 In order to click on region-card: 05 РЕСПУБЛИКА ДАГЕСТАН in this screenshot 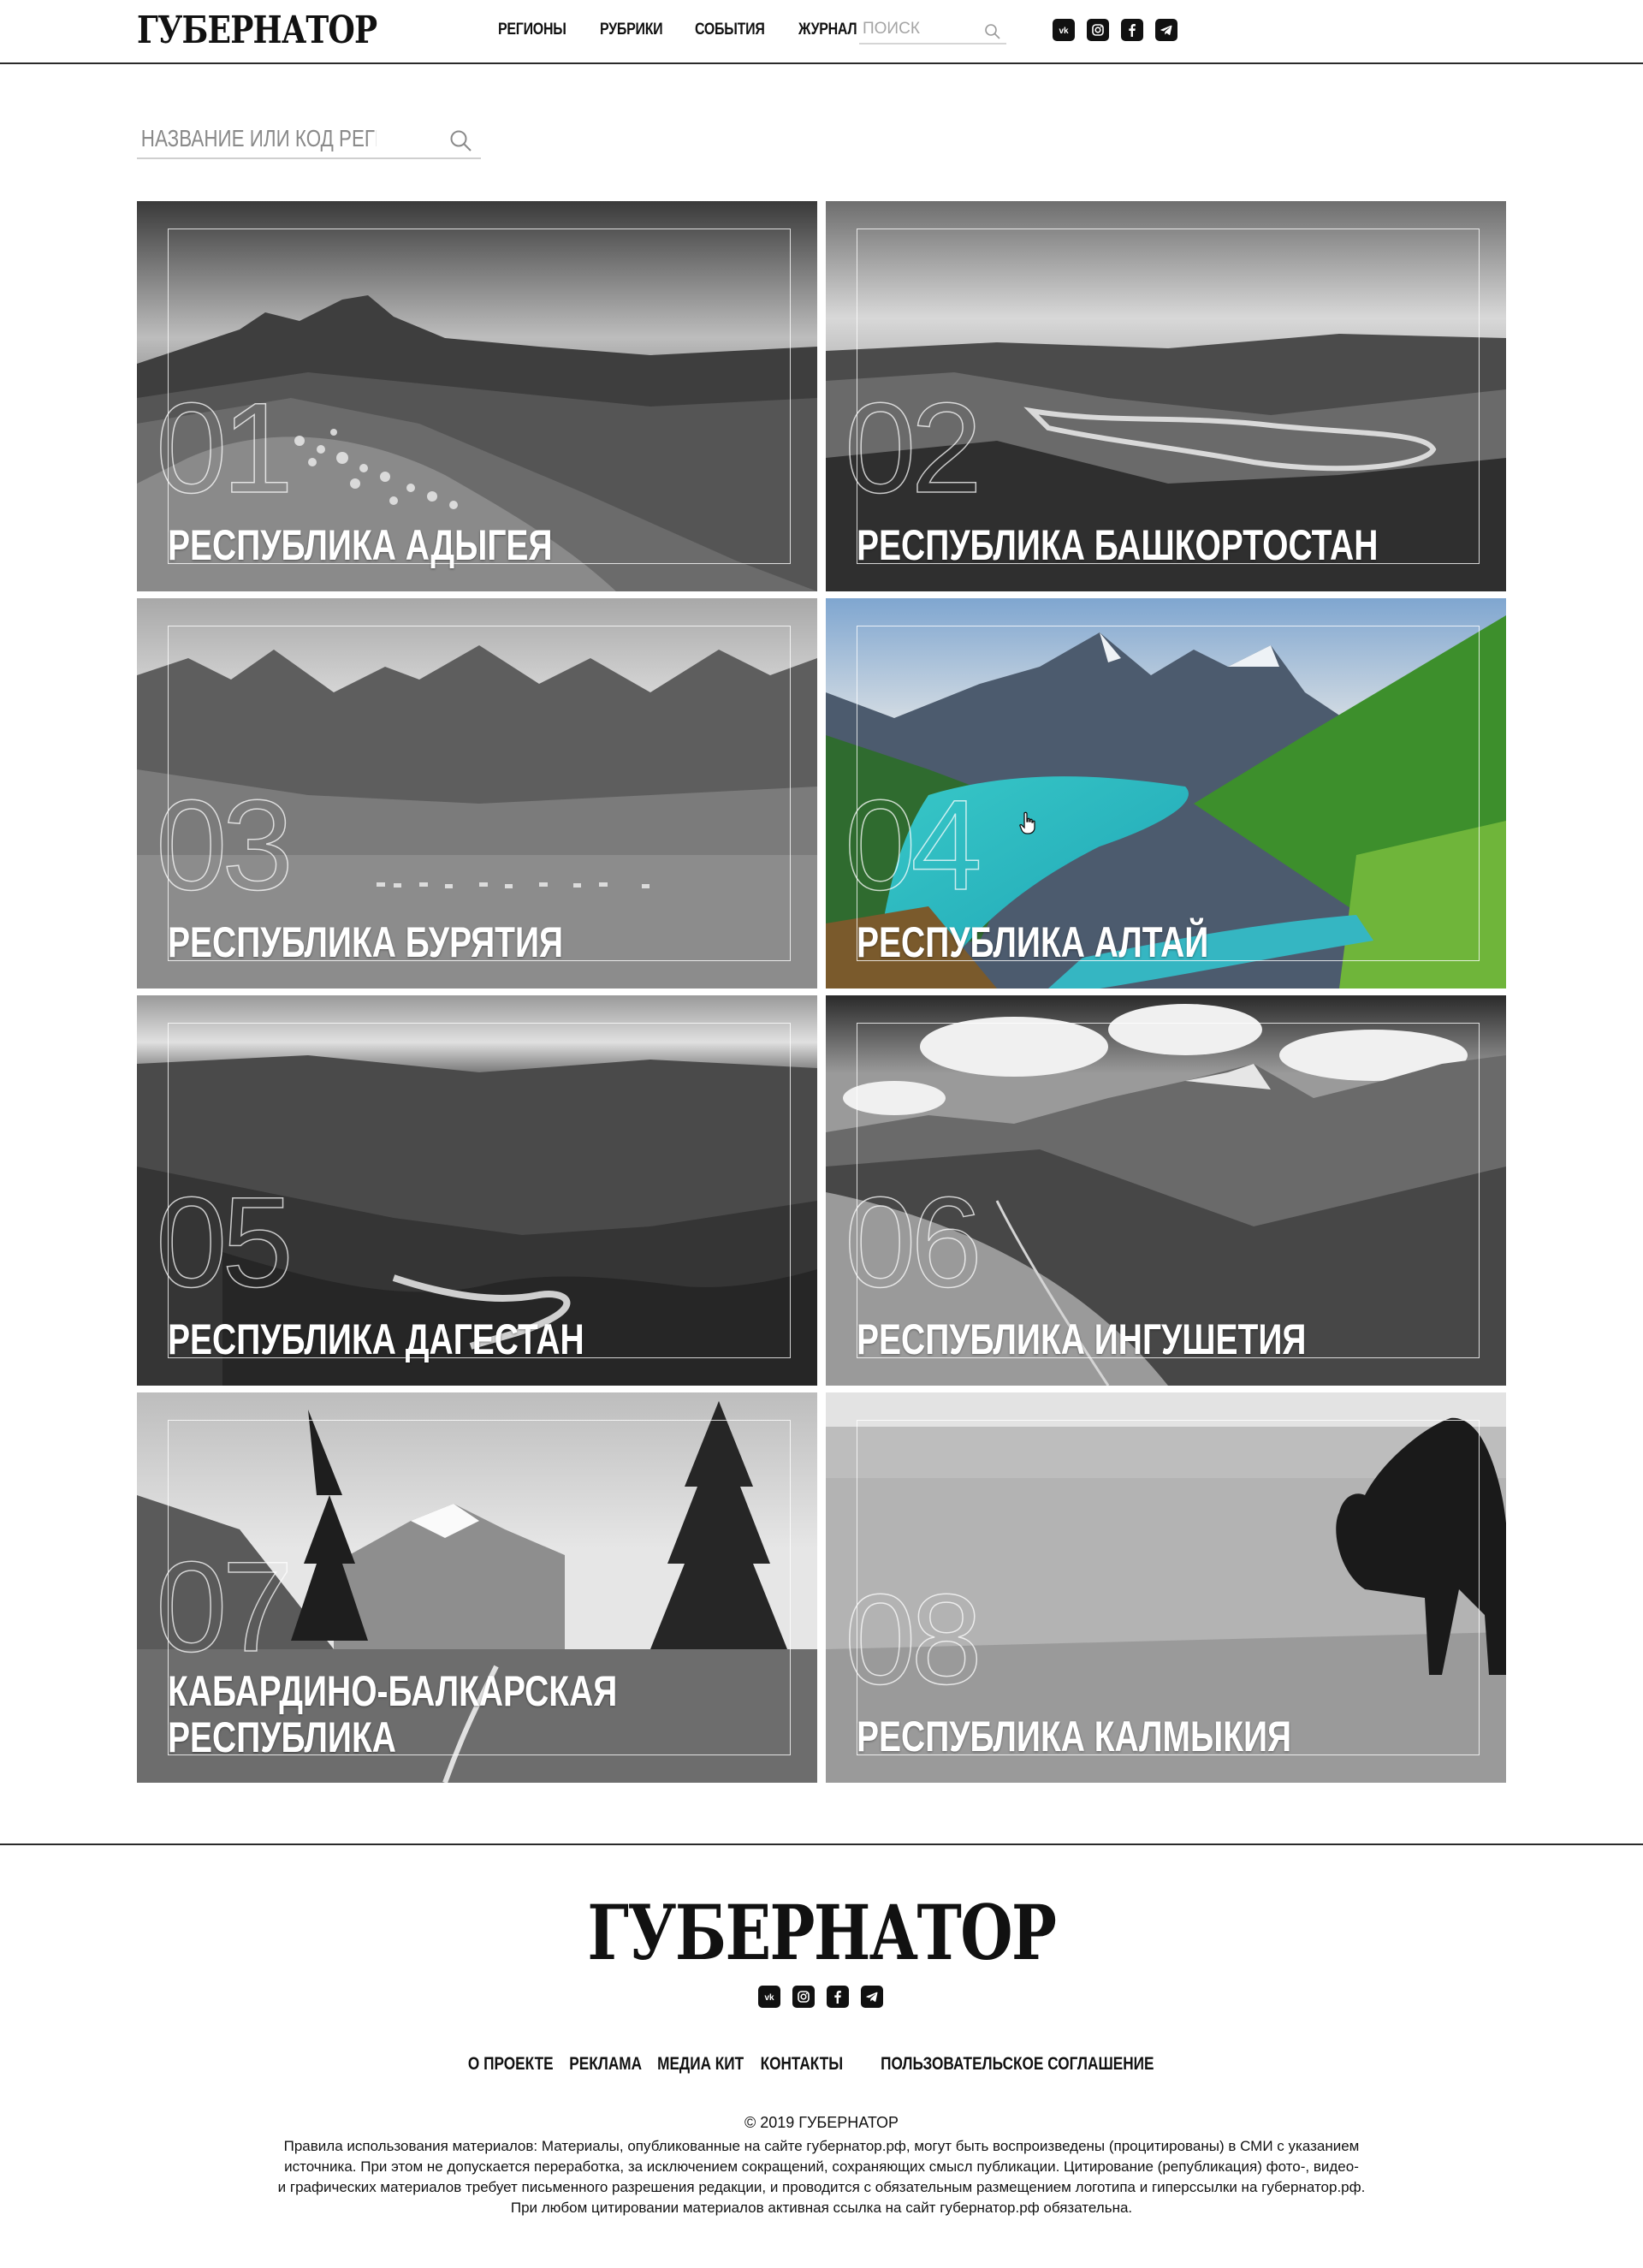, I will do `click(477, 1191)`.